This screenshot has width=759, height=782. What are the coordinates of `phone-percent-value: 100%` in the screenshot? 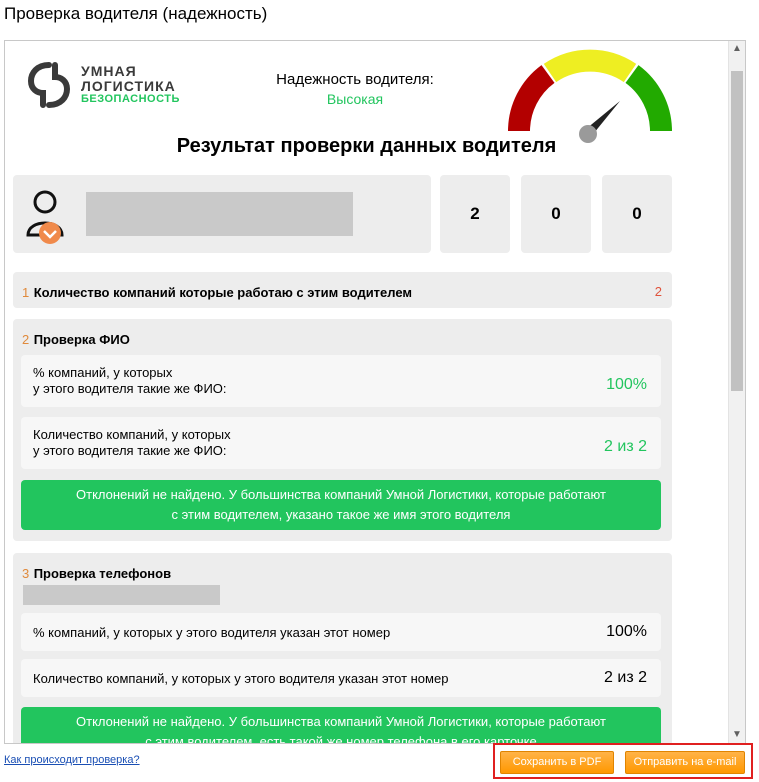 It's located at (626, 631).